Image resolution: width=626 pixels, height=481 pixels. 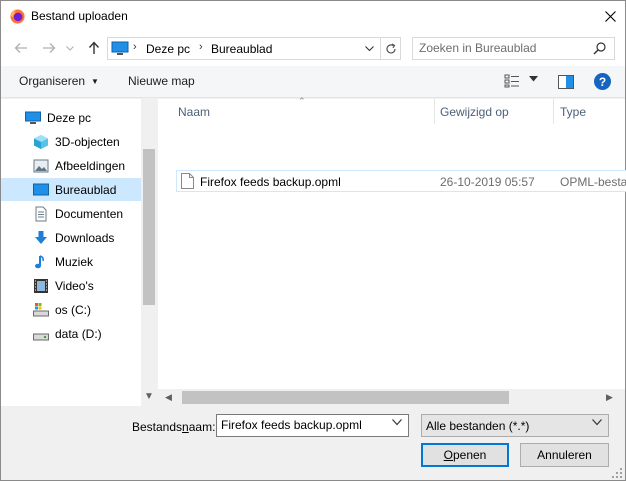 What do you see at coordinates (270, 182) in the screenshot?
I see `file-name: Firefox feeds backup.opml` at bounding box center [270, 182].